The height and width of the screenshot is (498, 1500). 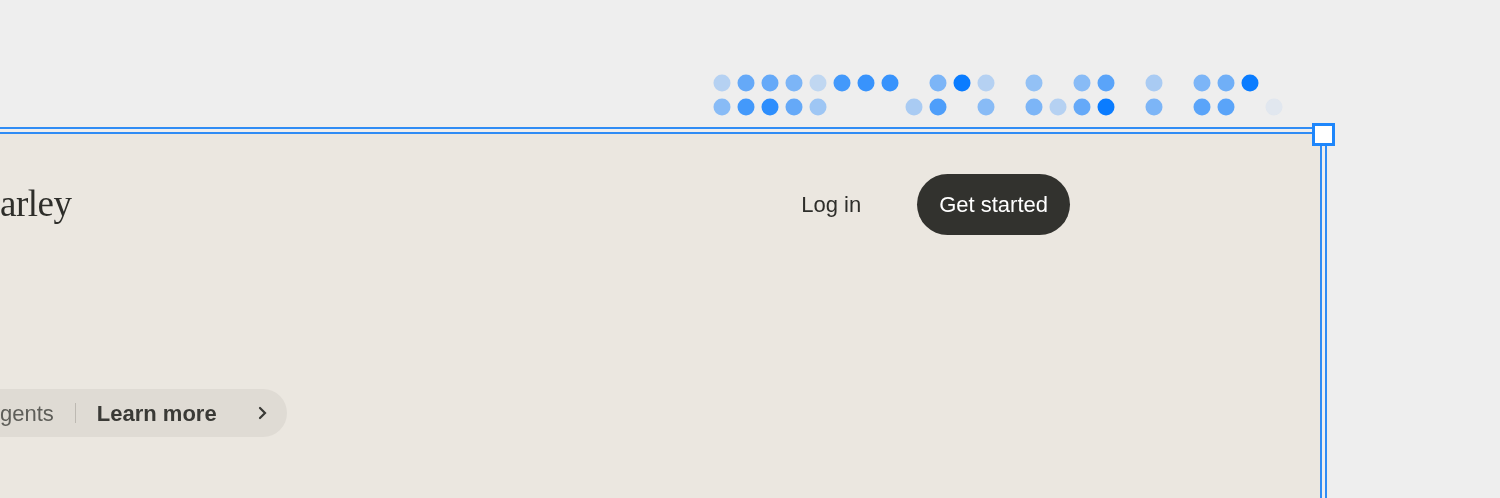 What do you see at coordinates (831, 204) in the screenshot?
I see `login-link: Log in` at bounding box center [831, 204].